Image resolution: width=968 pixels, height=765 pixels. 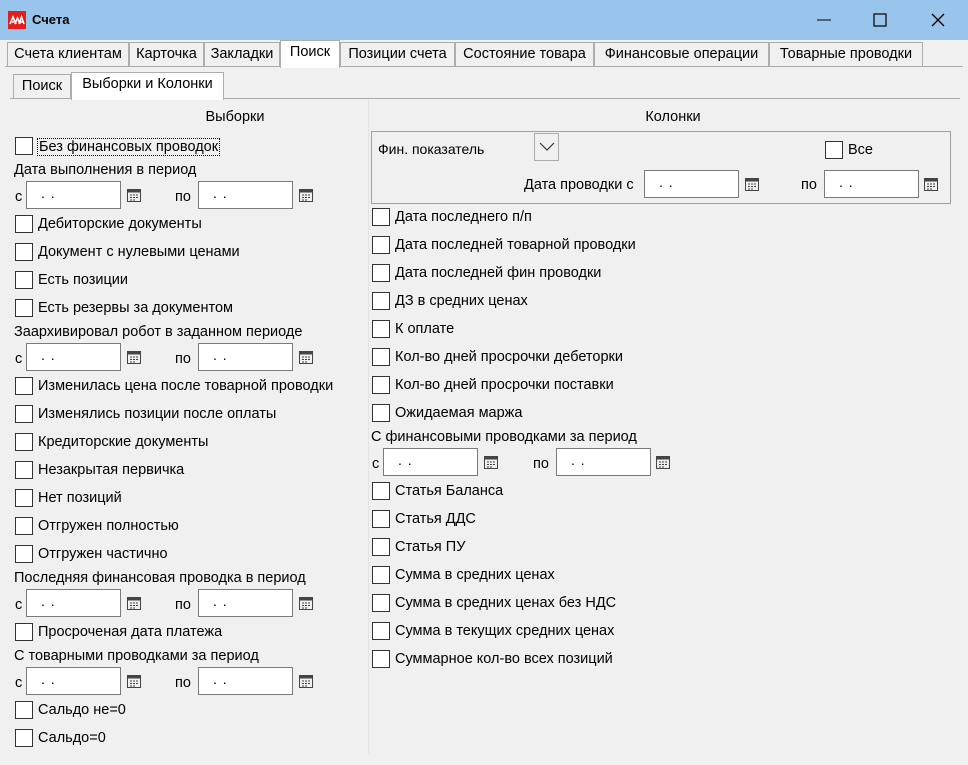 What do you see at coordinates (880, 20) in the screenshot?
I see `maximize-button` at bounding box center [880, 20].